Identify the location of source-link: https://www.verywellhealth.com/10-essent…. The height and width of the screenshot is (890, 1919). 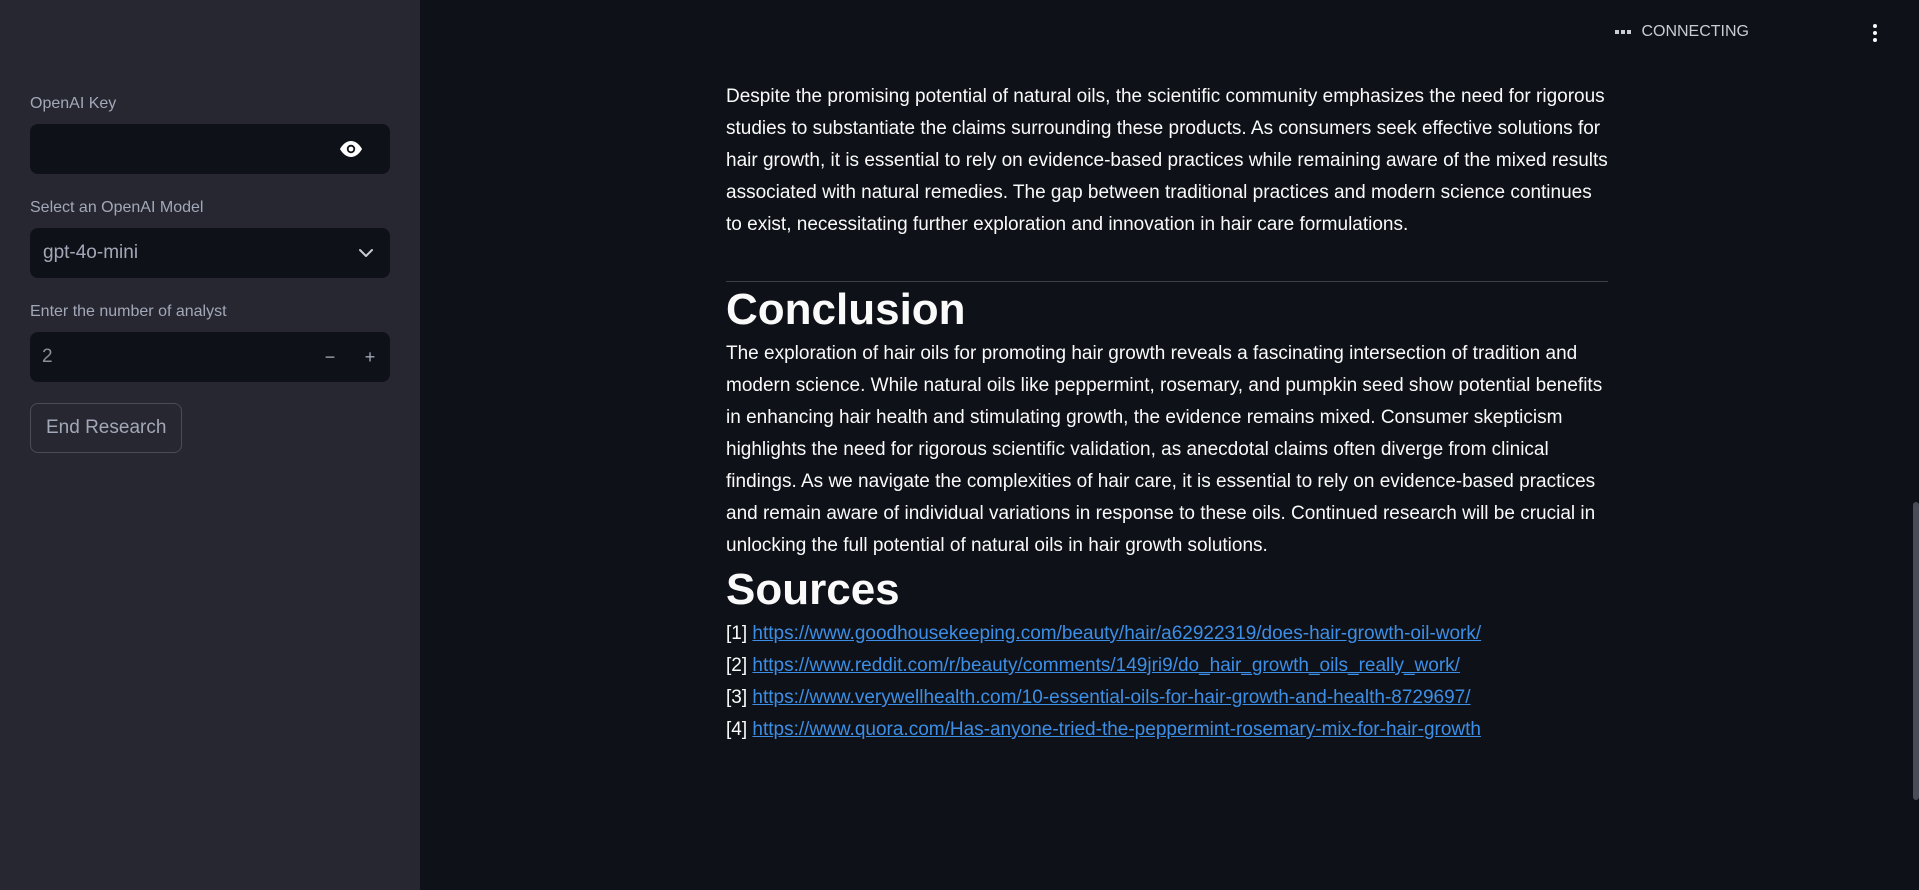
(1111, 697).